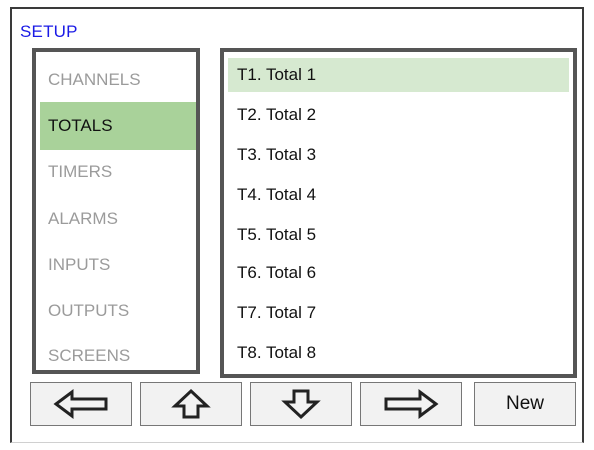 Image resolution: width=594 pixels, height=450 pixels. I want to click on arrow-left-icon, so click(80, 404).